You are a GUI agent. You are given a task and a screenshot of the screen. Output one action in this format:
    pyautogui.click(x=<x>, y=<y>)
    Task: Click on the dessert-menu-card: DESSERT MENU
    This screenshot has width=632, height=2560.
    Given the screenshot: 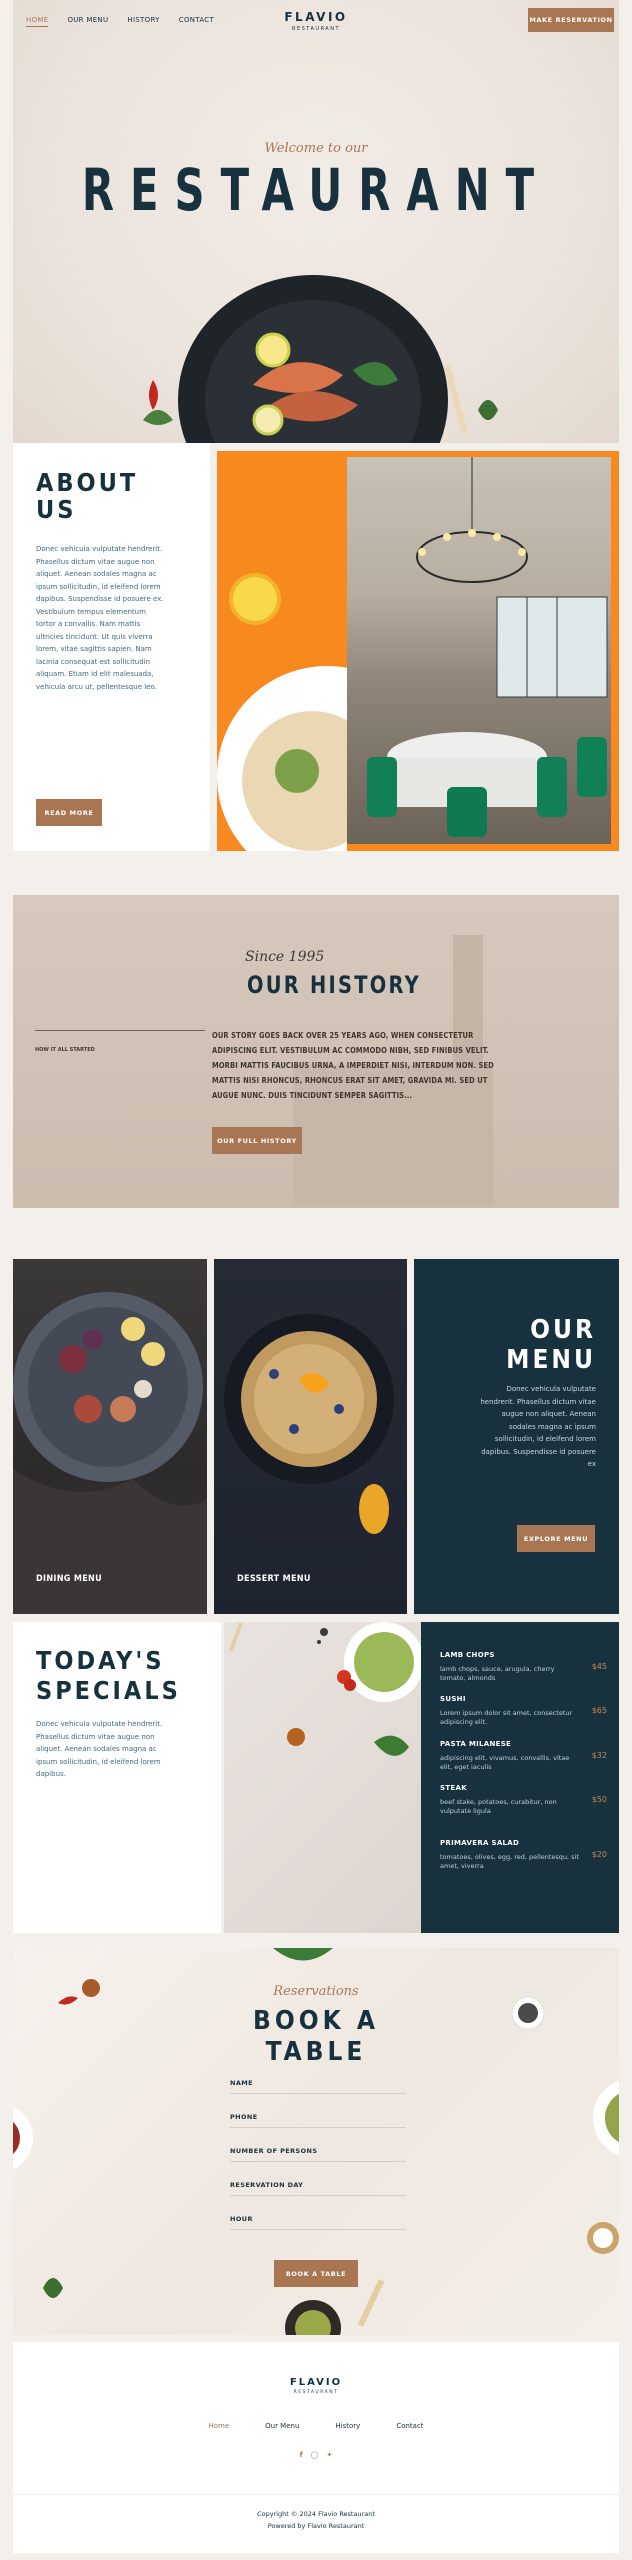 What is the action you would take?
    pyautogui.click(x=310, y=1436)
    